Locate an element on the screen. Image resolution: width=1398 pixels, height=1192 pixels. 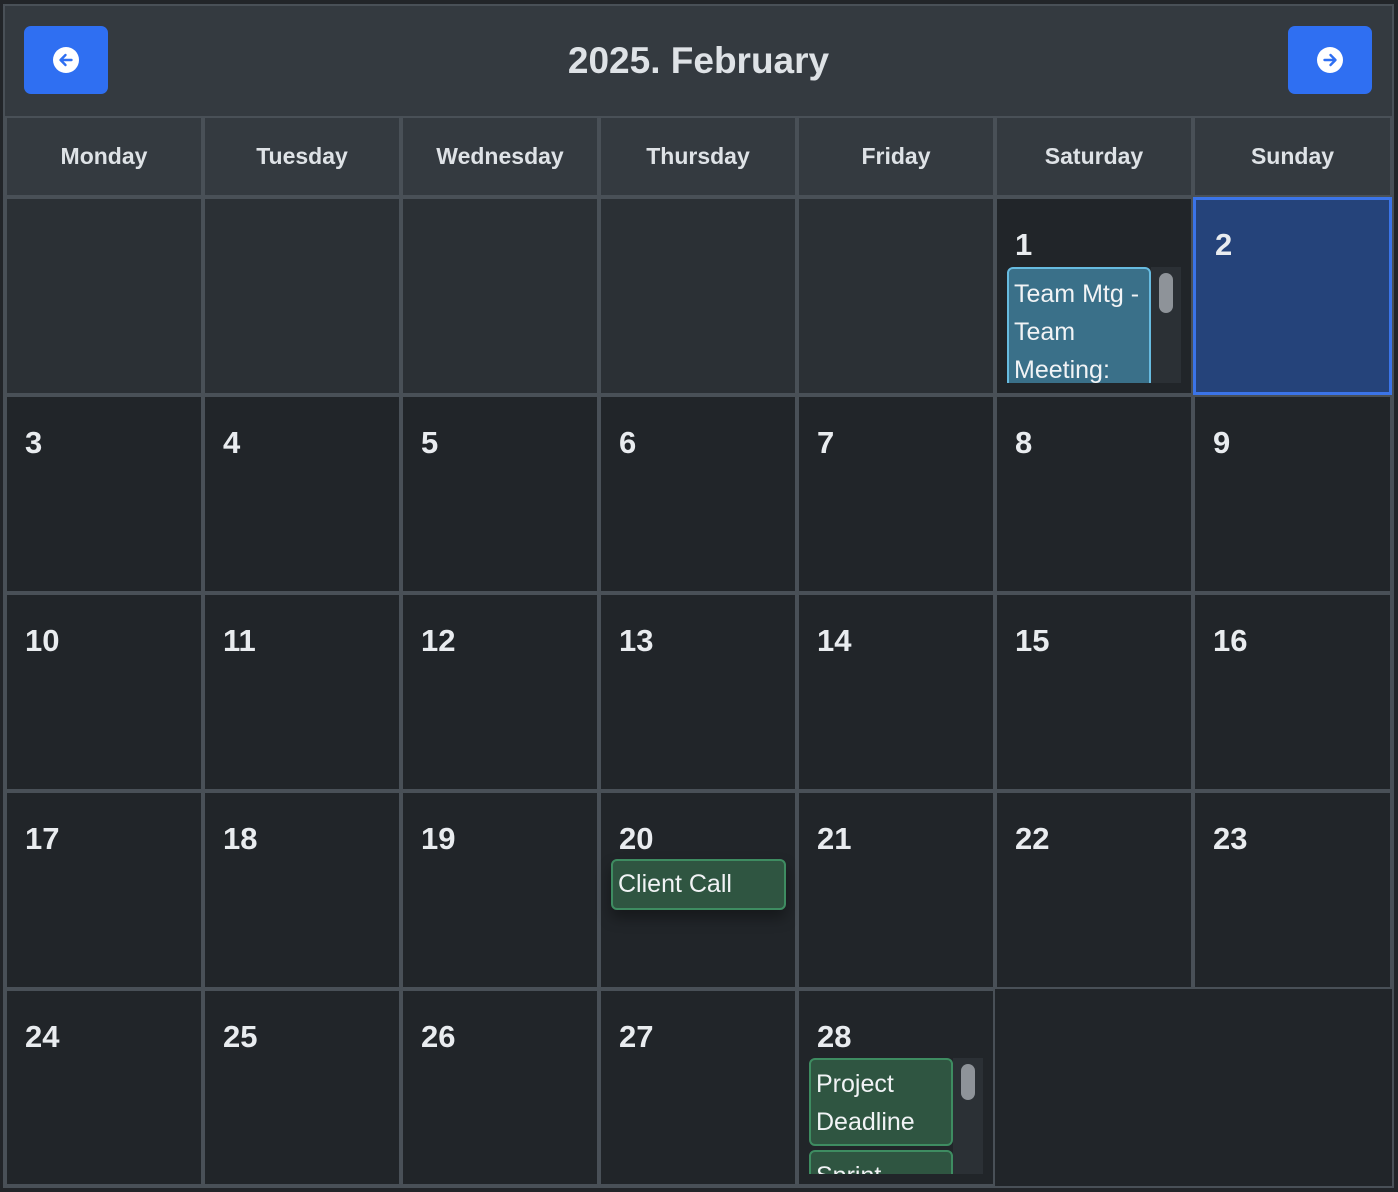
day-number: 19 is located at coordinates (438, 838).